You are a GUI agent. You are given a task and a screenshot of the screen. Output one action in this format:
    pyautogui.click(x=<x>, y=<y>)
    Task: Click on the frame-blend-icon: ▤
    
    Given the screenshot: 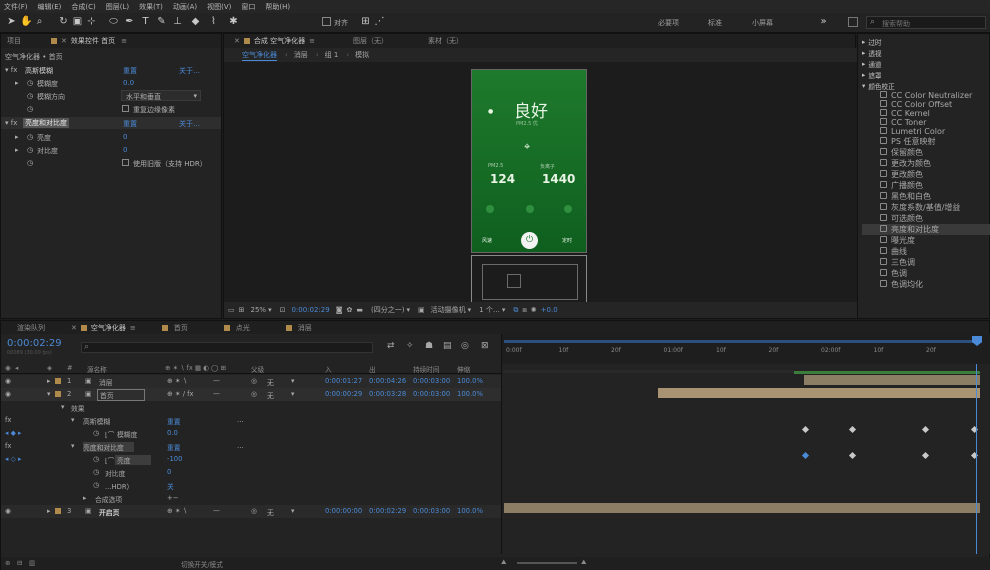 What is the action you would take?
    pyautogui.click(x=447, y=346)
    